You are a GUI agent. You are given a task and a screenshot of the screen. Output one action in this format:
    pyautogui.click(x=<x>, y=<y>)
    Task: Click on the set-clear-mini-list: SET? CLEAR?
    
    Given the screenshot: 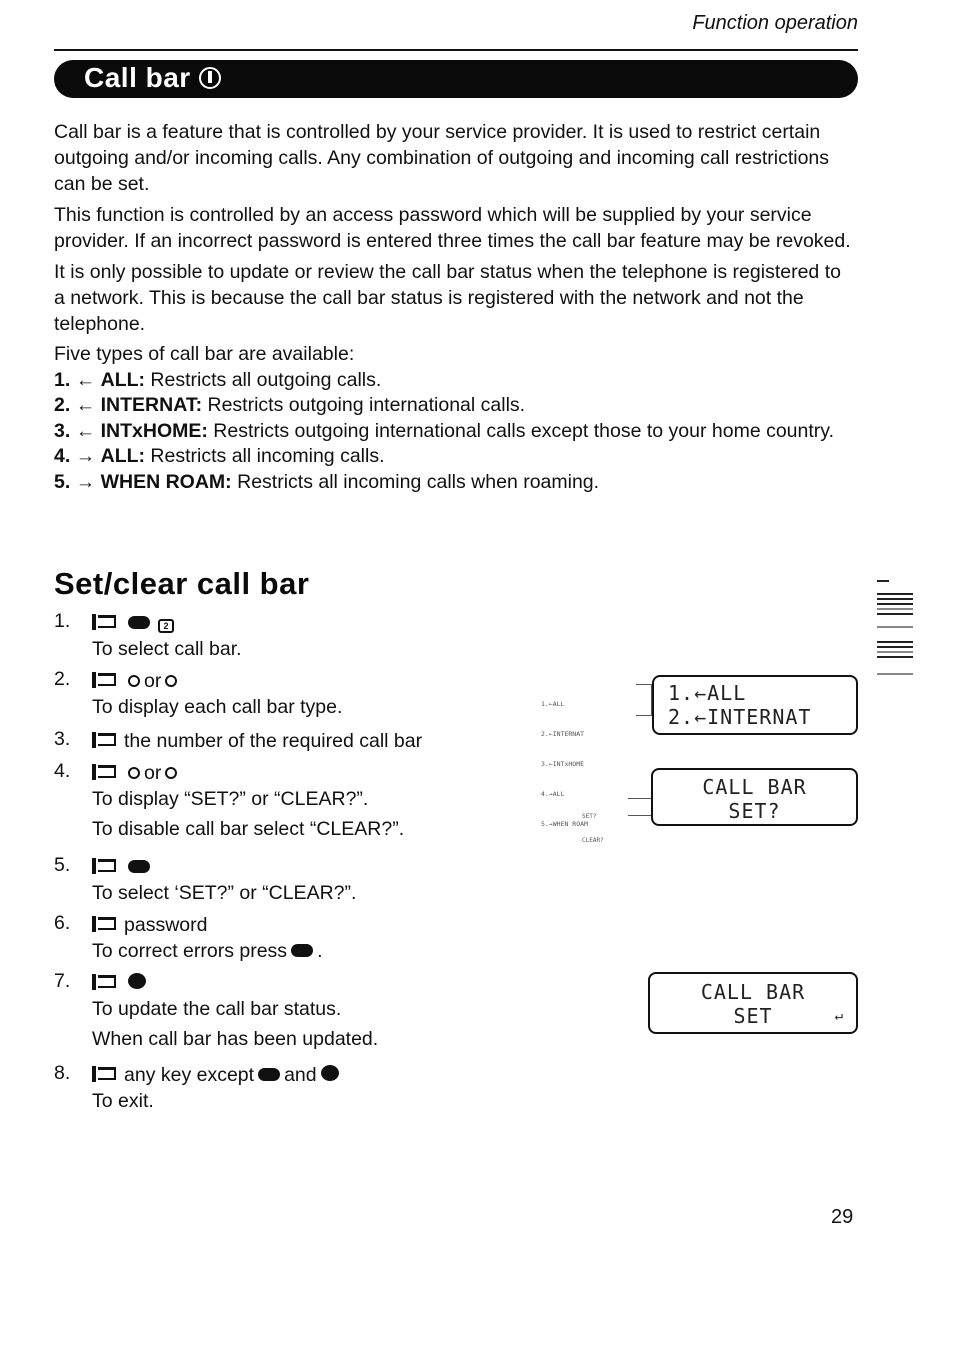 What is the action you would take?
    pyautogui.click(x=593, y=825)
    